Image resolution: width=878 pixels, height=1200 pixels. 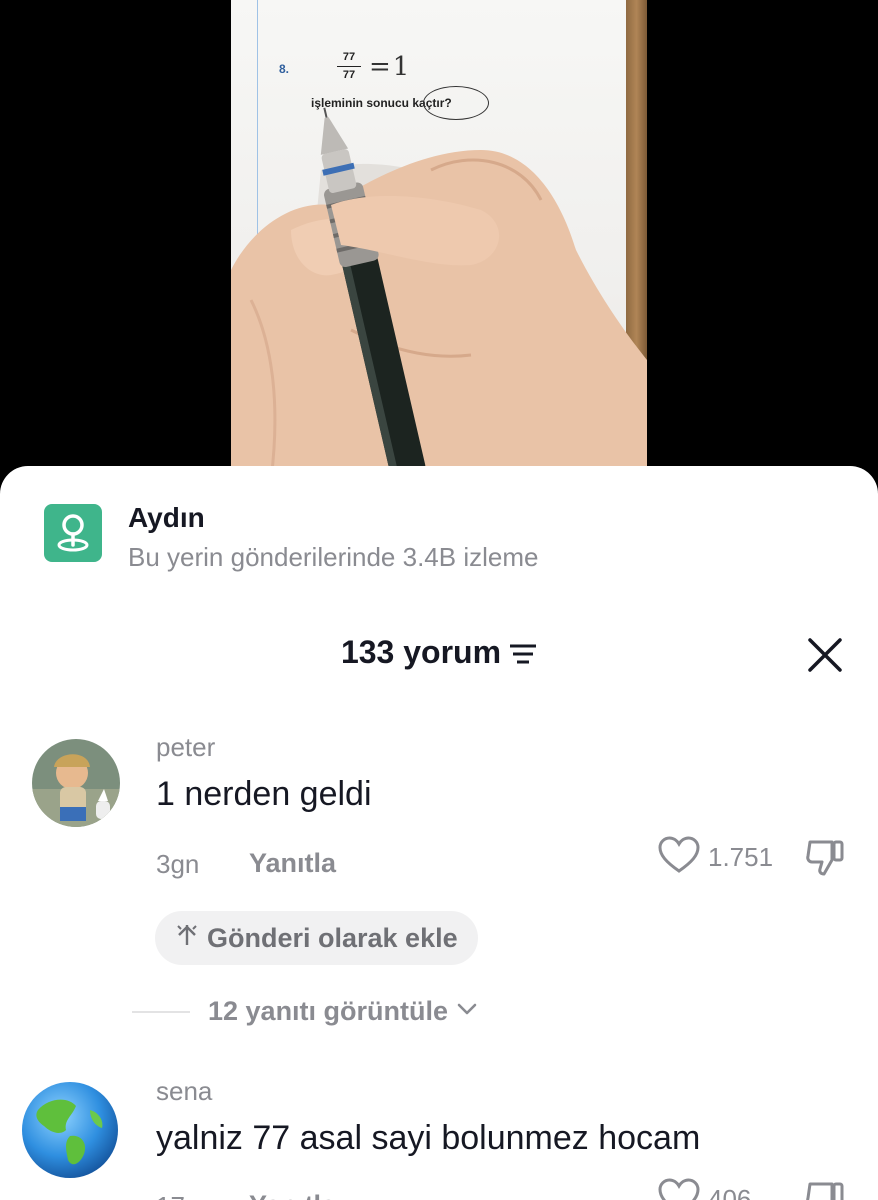 I want to click on replies-divider, so click(x=161, y=1011).